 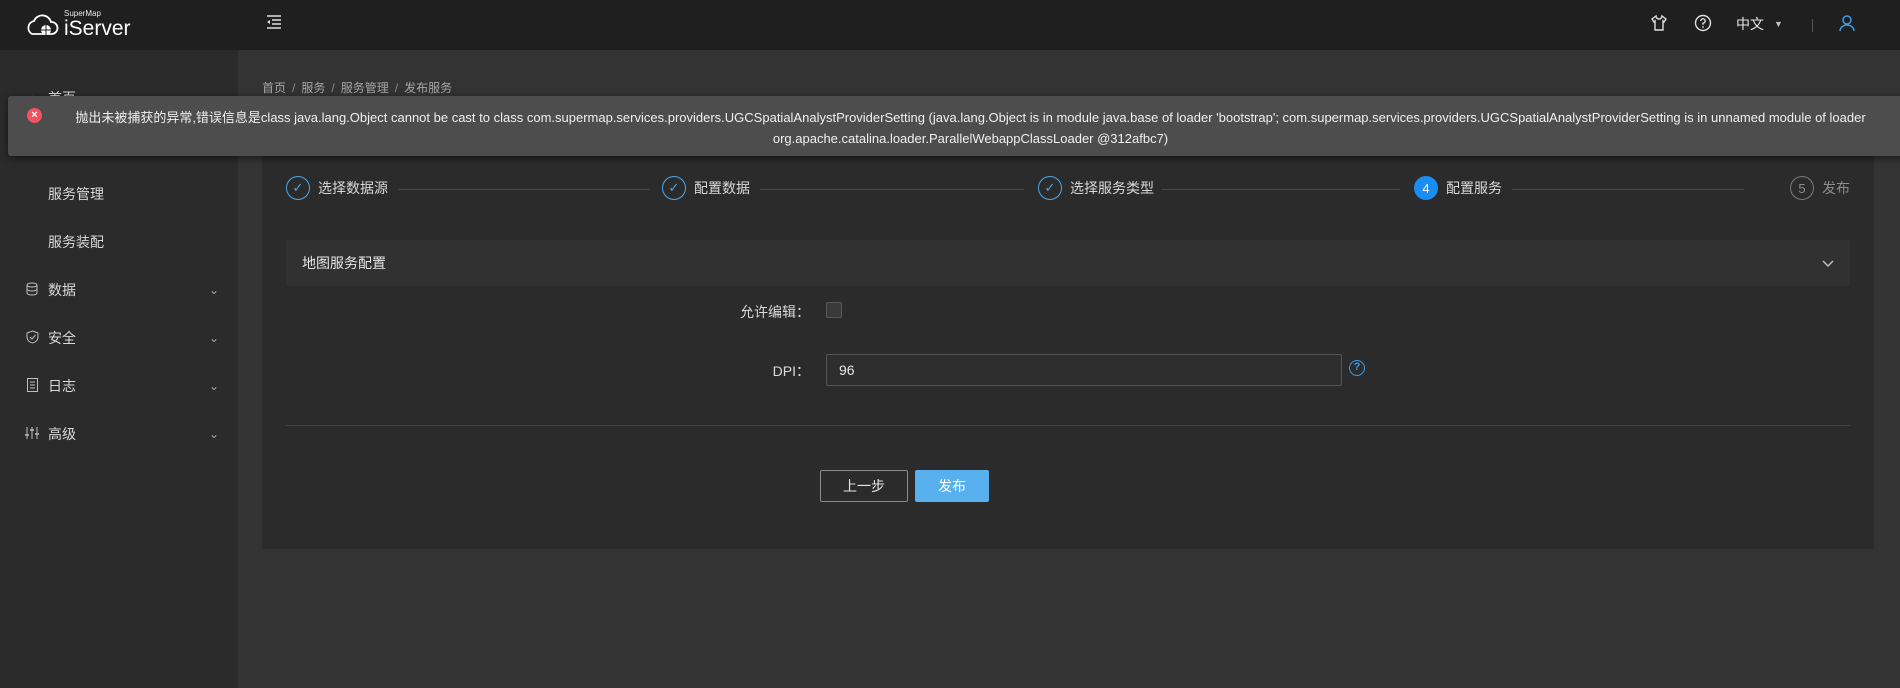 I want to click on caret-down-icon: ▼, so click(x=1778, y=24).